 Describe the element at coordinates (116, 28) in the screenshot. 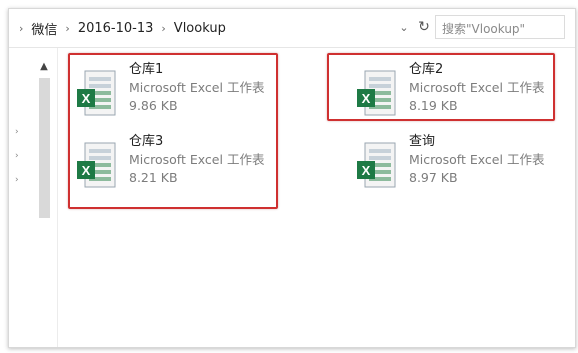

I see `breadcrumb-item-date: 2016-10-13` at that location.